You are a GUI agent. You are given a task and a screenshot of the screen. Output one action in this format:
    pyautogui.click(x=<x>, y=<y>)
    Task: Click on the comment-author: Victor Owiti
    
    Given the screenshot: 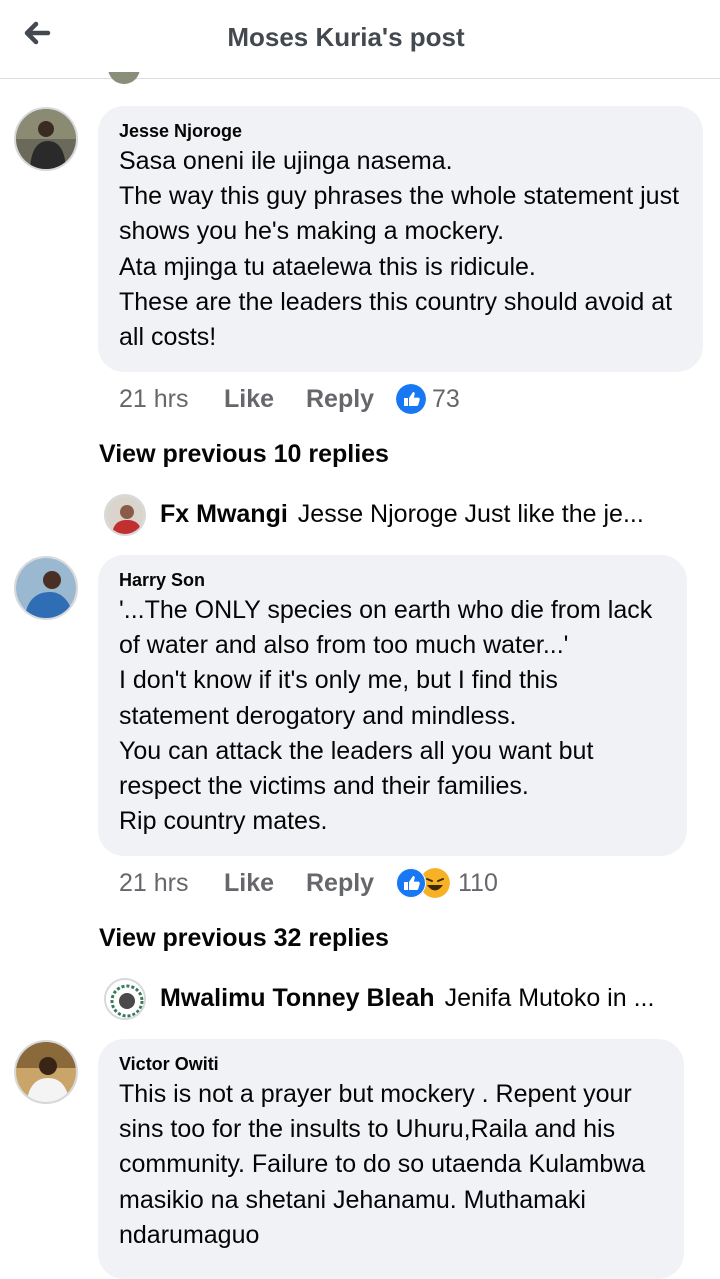 What is the action you would take?
    pyautogui.click(x=390, y=1064)
    